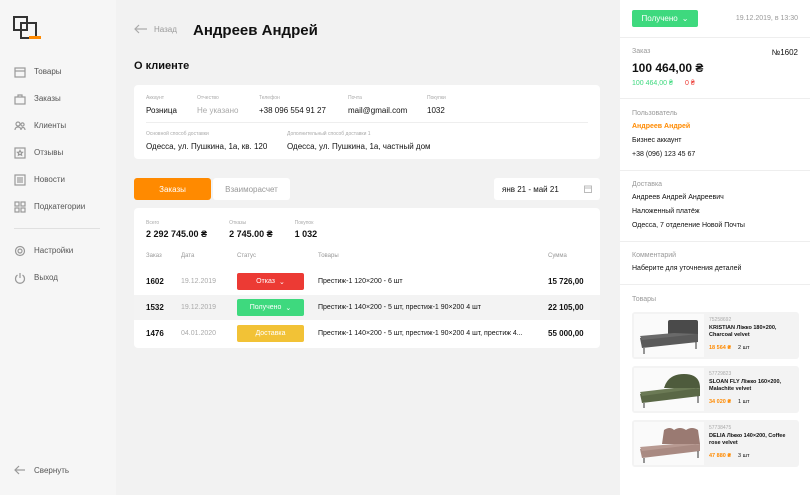  I want to click on status-dropdown: Получено ⌄, so click(270, 307).